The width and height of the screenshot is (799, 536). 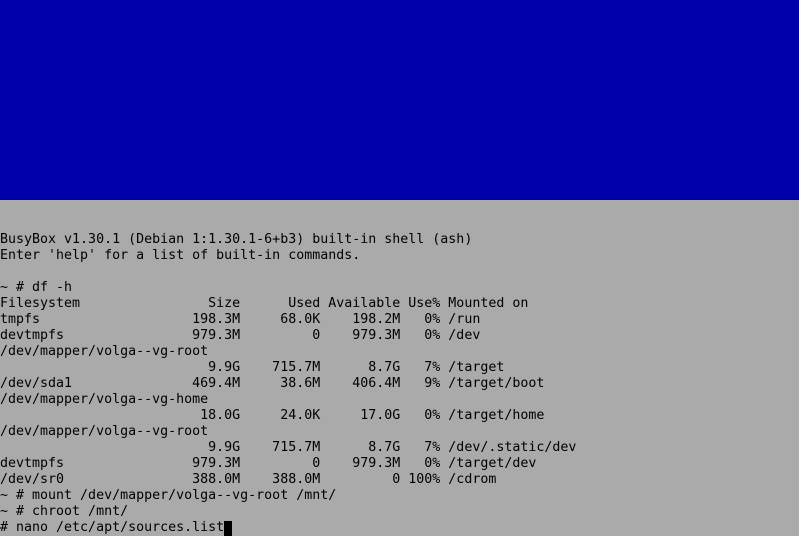 What do you see at coordinates (288, 528) in the screenshot?
I see `command-prompt-line: # nano /etc/apt/sources.list` at bounding box center [288, 528].